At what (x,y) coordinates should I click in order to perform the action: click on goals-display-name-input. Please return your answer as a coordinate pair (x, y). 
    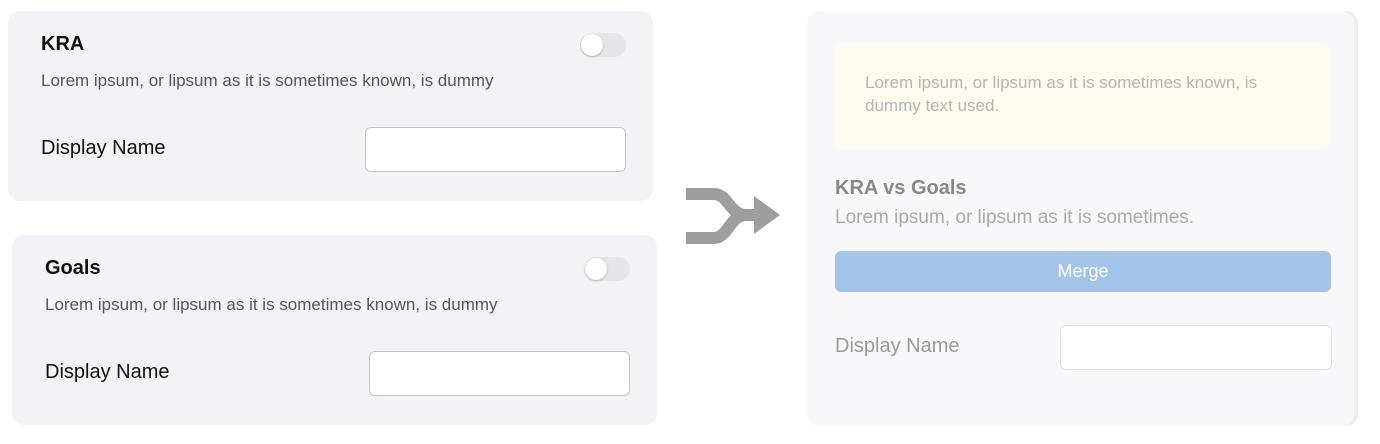
    Looking at the image, I should click on (499, 373).